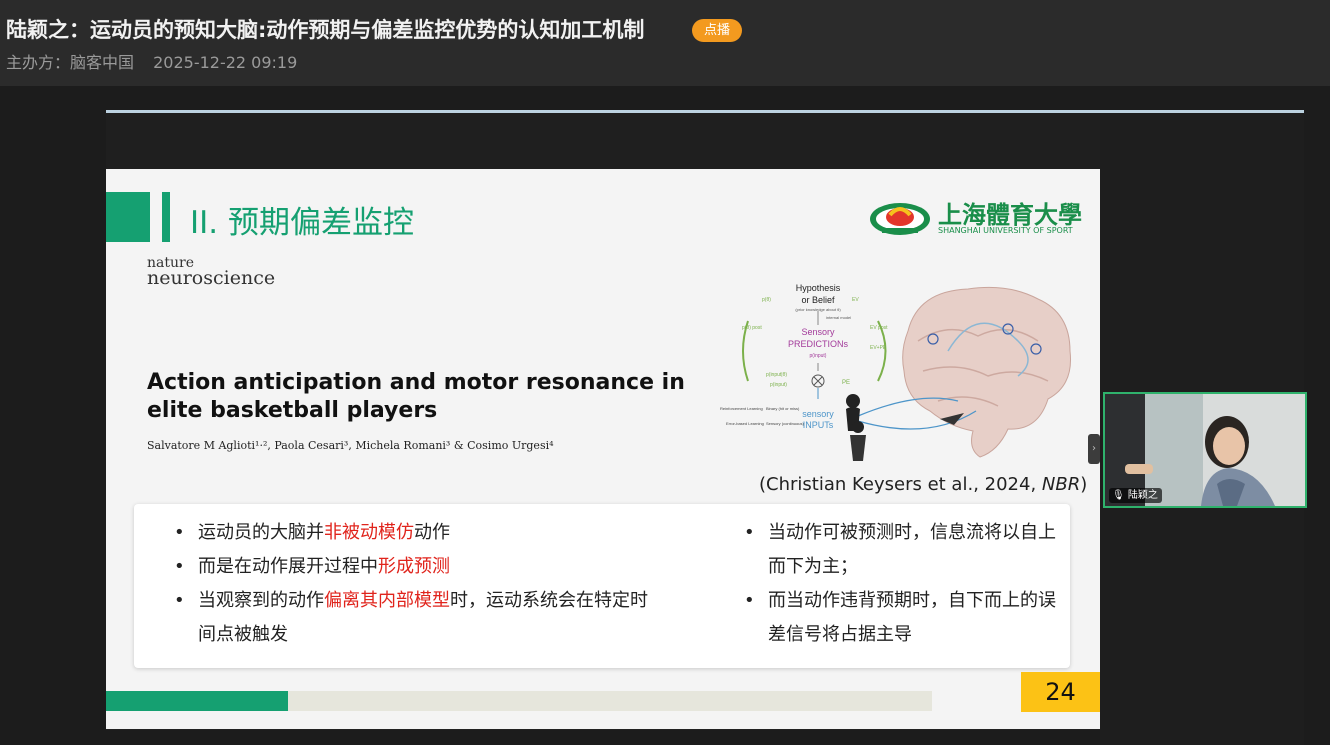  I want to click on journal-line-2: neuroscience, so click(211, 278).